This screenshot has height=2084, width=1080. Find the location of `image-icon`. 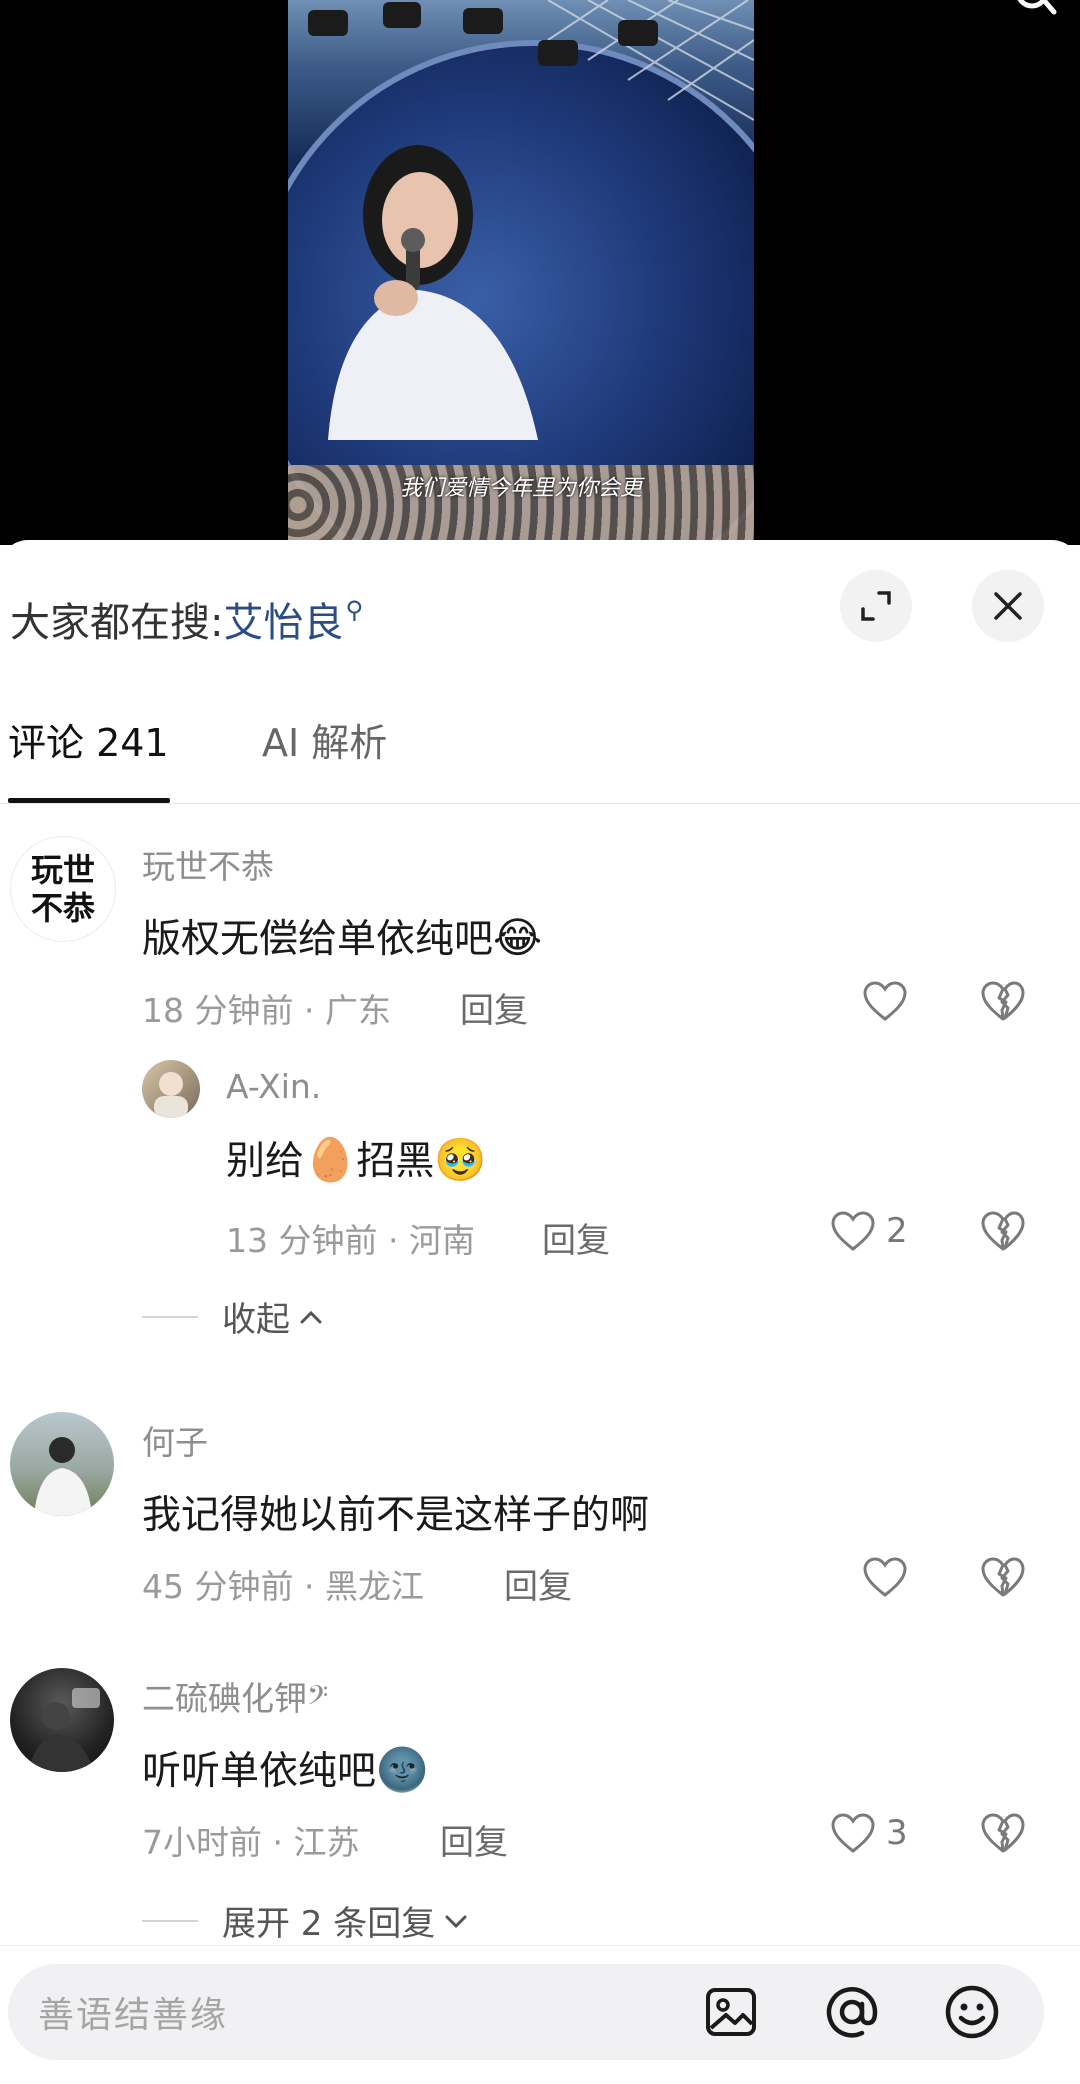

image-icon is located at coordinates (732, 2012).